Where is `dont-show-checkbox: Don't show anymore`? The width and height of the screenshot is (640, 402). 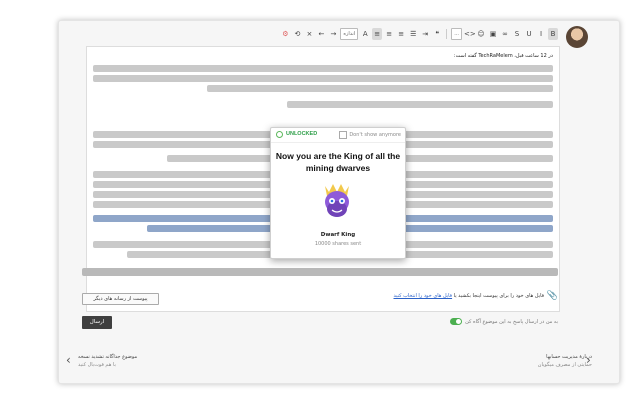
dont-show-checkbox: Don't show anymore is located at coordinates (370, 135).